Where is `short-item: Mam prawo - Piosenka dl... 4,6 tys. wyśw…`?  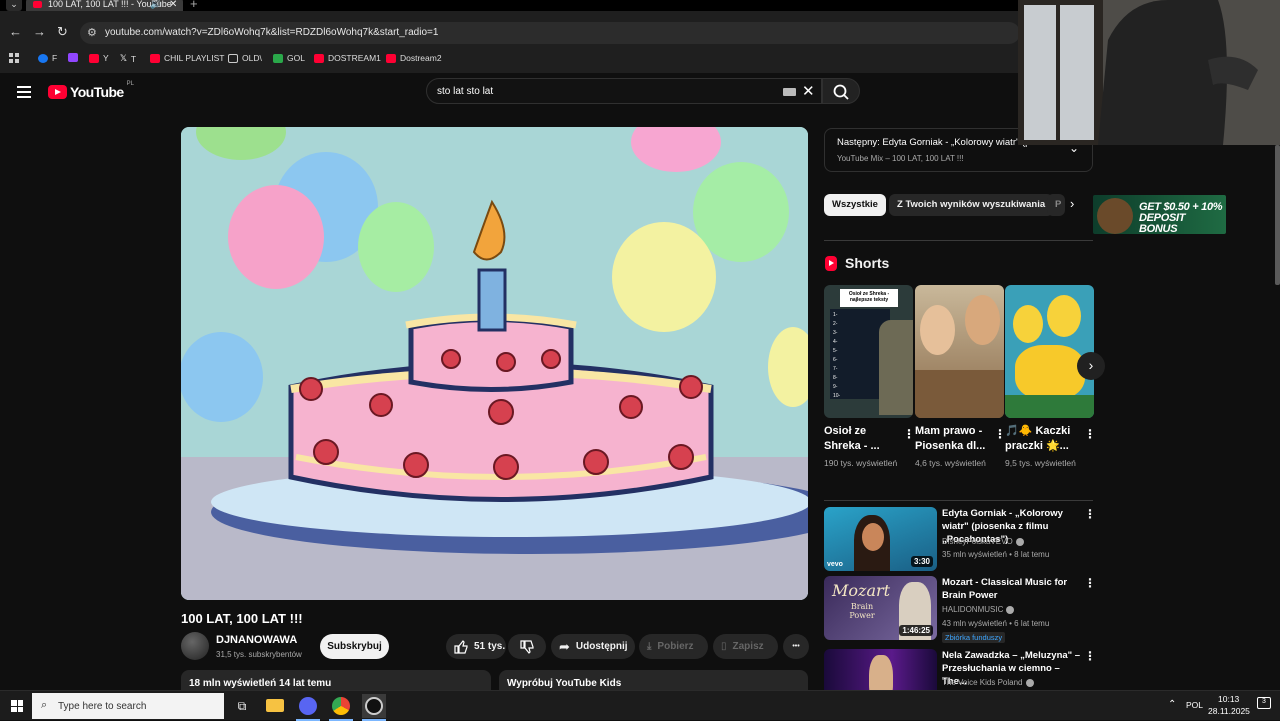
short-item: Mam prawo - Piosenka dl... 4,6 tys. wyśw… is located at coordinates (960, 376).